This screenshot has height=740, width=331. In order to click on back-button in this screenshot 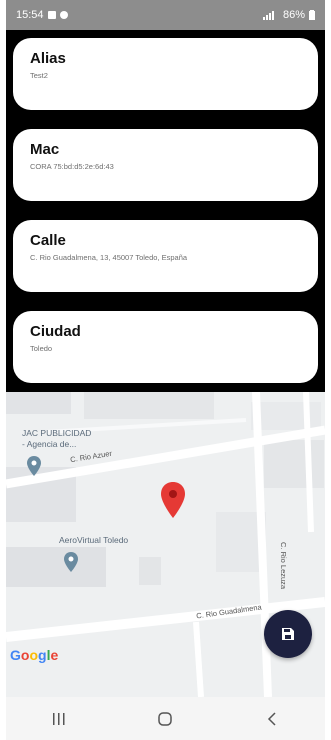, I will do `click(272, 719)`.